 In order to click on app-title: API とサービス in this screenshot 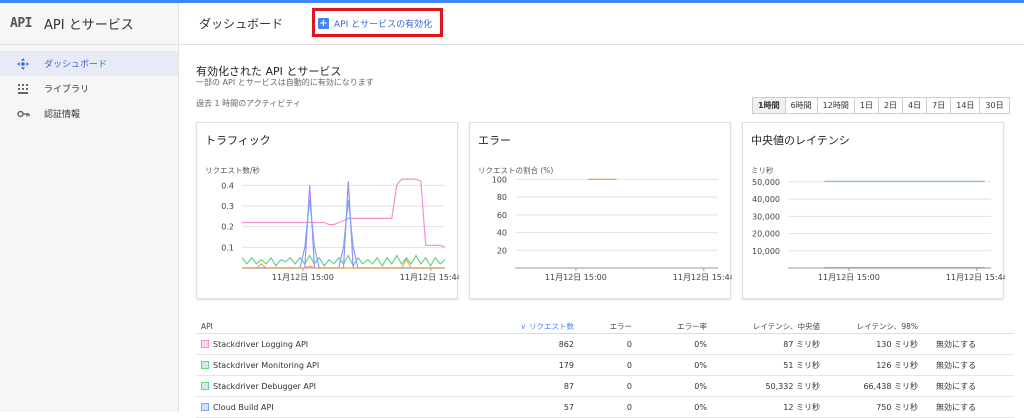, I will do `click(89, 25)`.